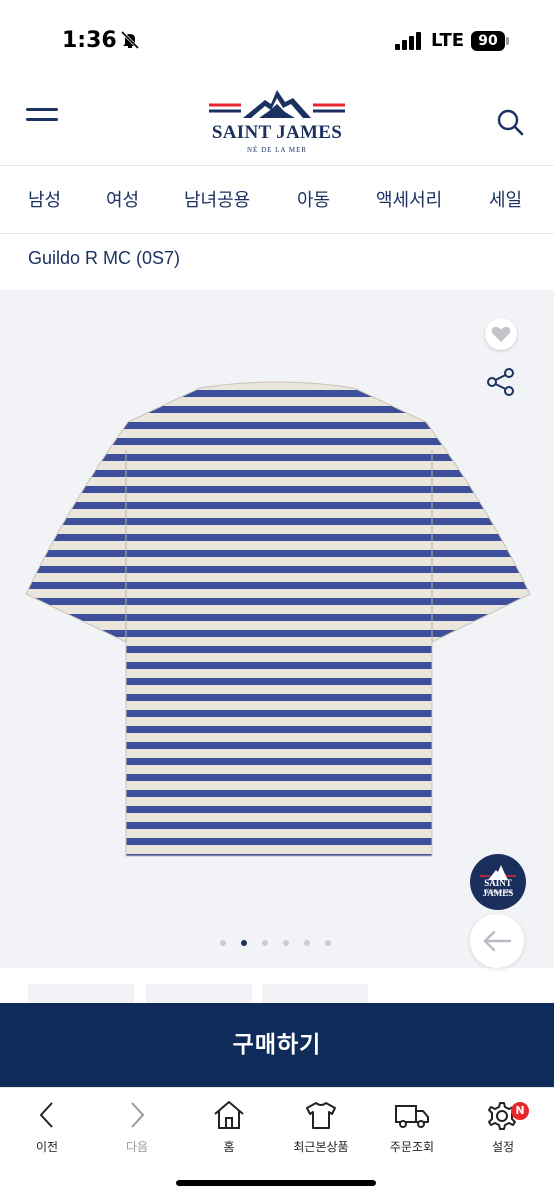 The image size is (554, 1200). Describe the element at coordinates (412, 1147) in the screenshot. I see `nav-orders-label: 주문조회` at that location.